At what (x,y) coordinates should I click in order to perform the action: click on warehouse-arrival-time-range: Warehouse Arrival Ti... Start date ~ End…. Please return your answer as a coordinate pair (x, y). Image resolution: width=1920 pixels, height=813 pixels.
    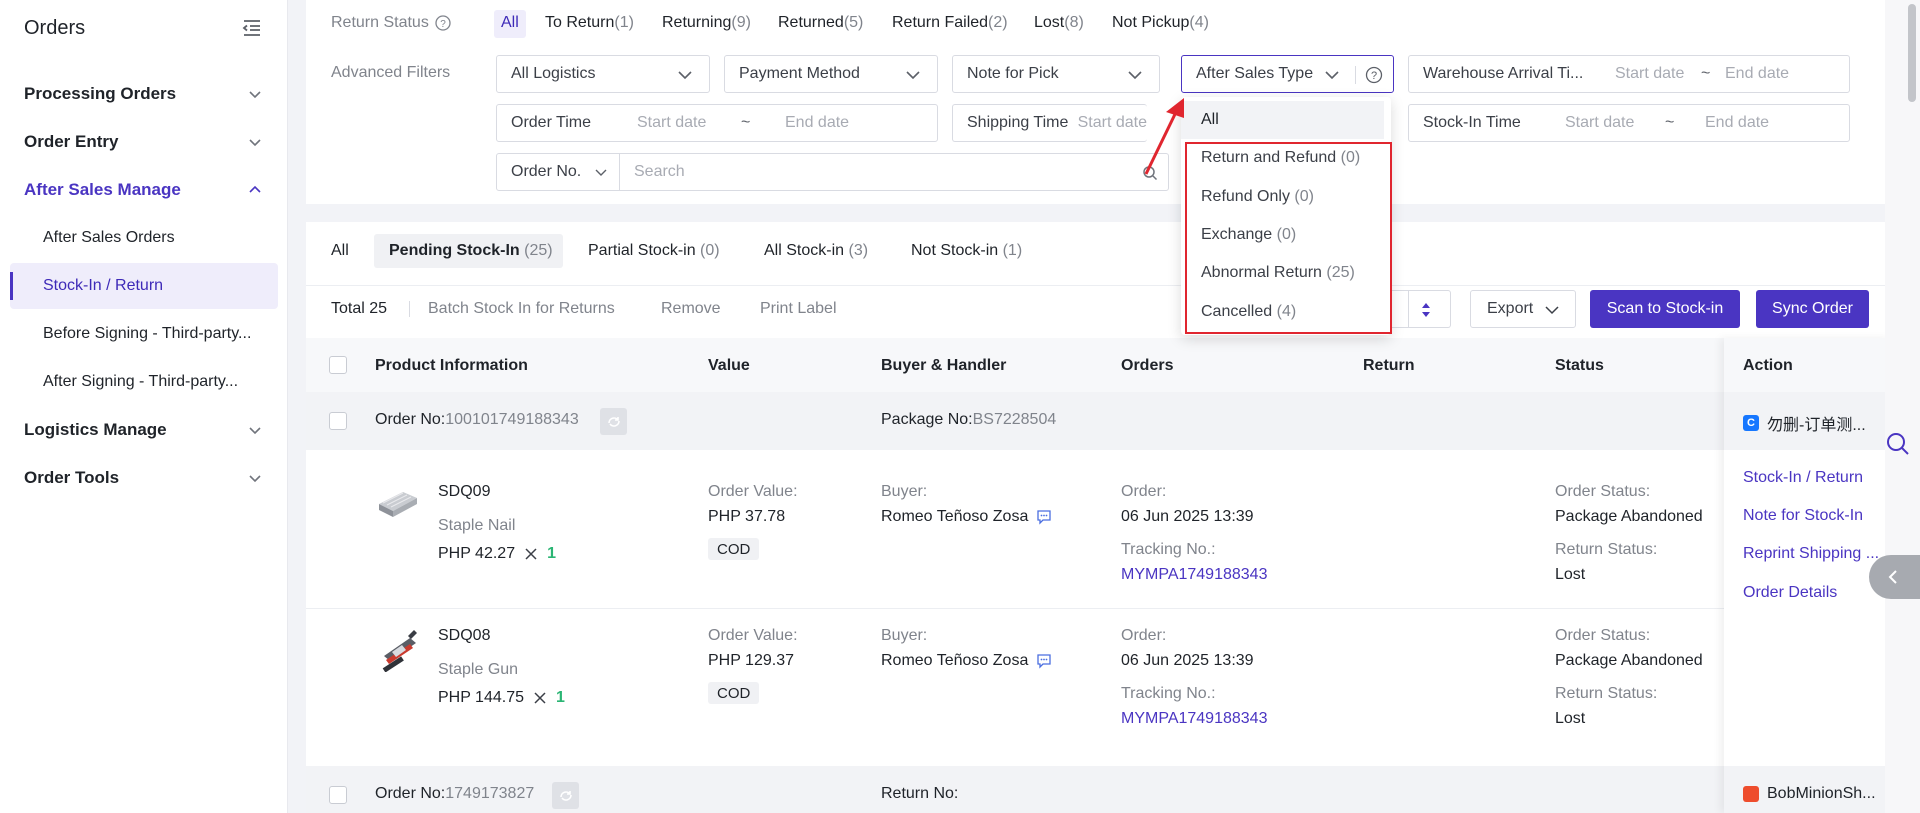
    Looking at the image, I should click on (1629, 74).